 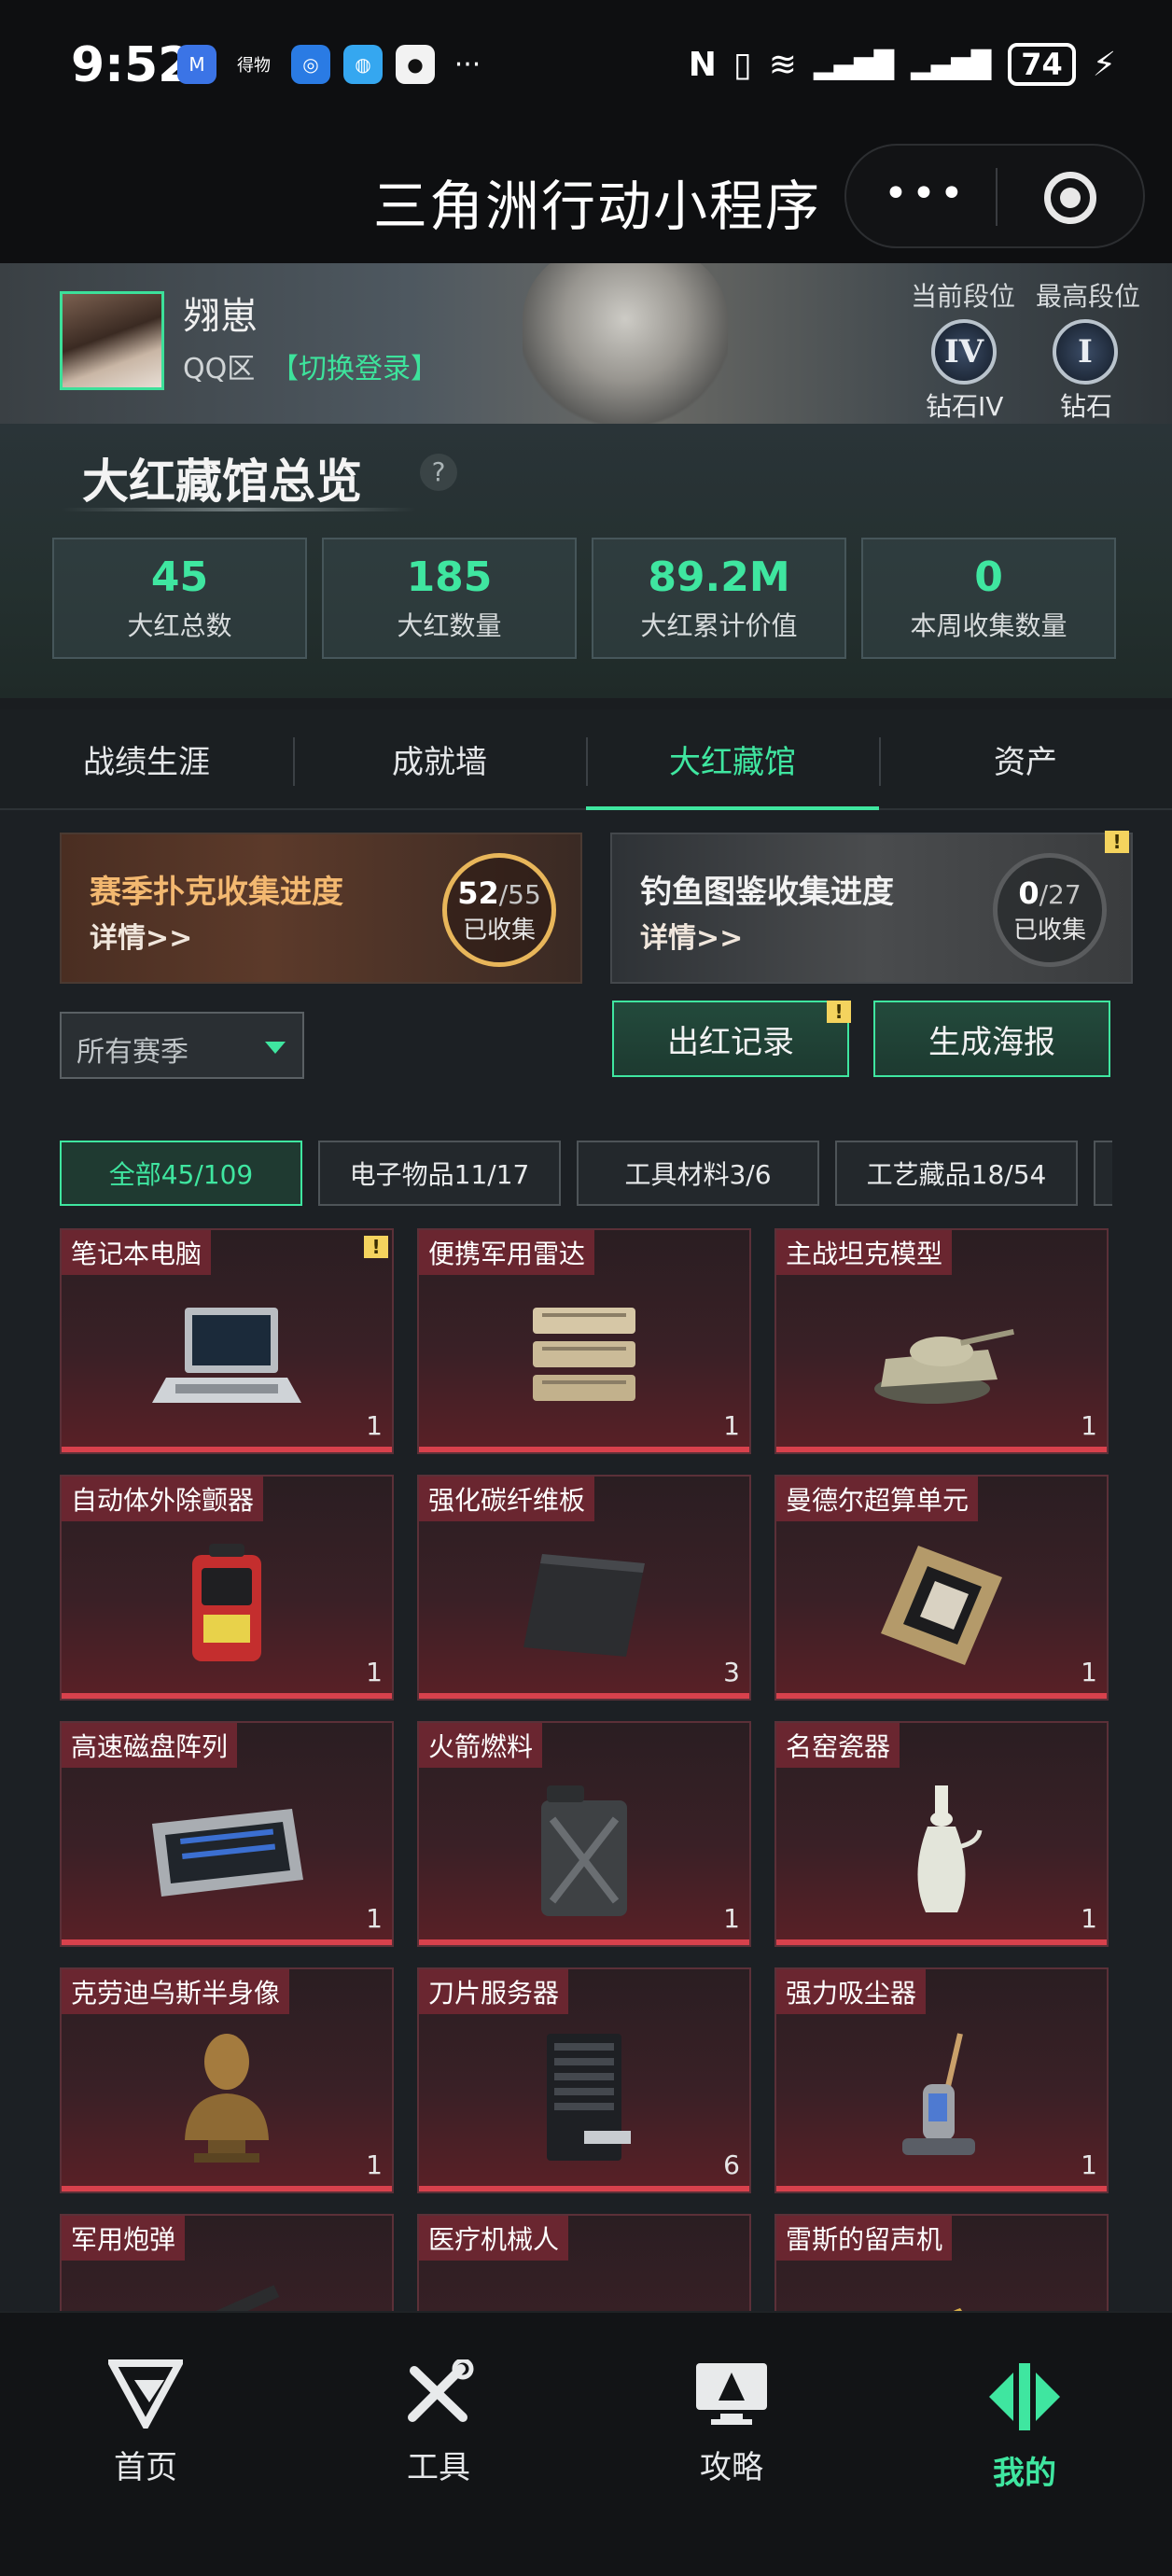 What do you see at coordinates (150, 1745) in the screenshot?
I see `item-name: 高速磁盘阵列` at bounding box center [150, 1745].